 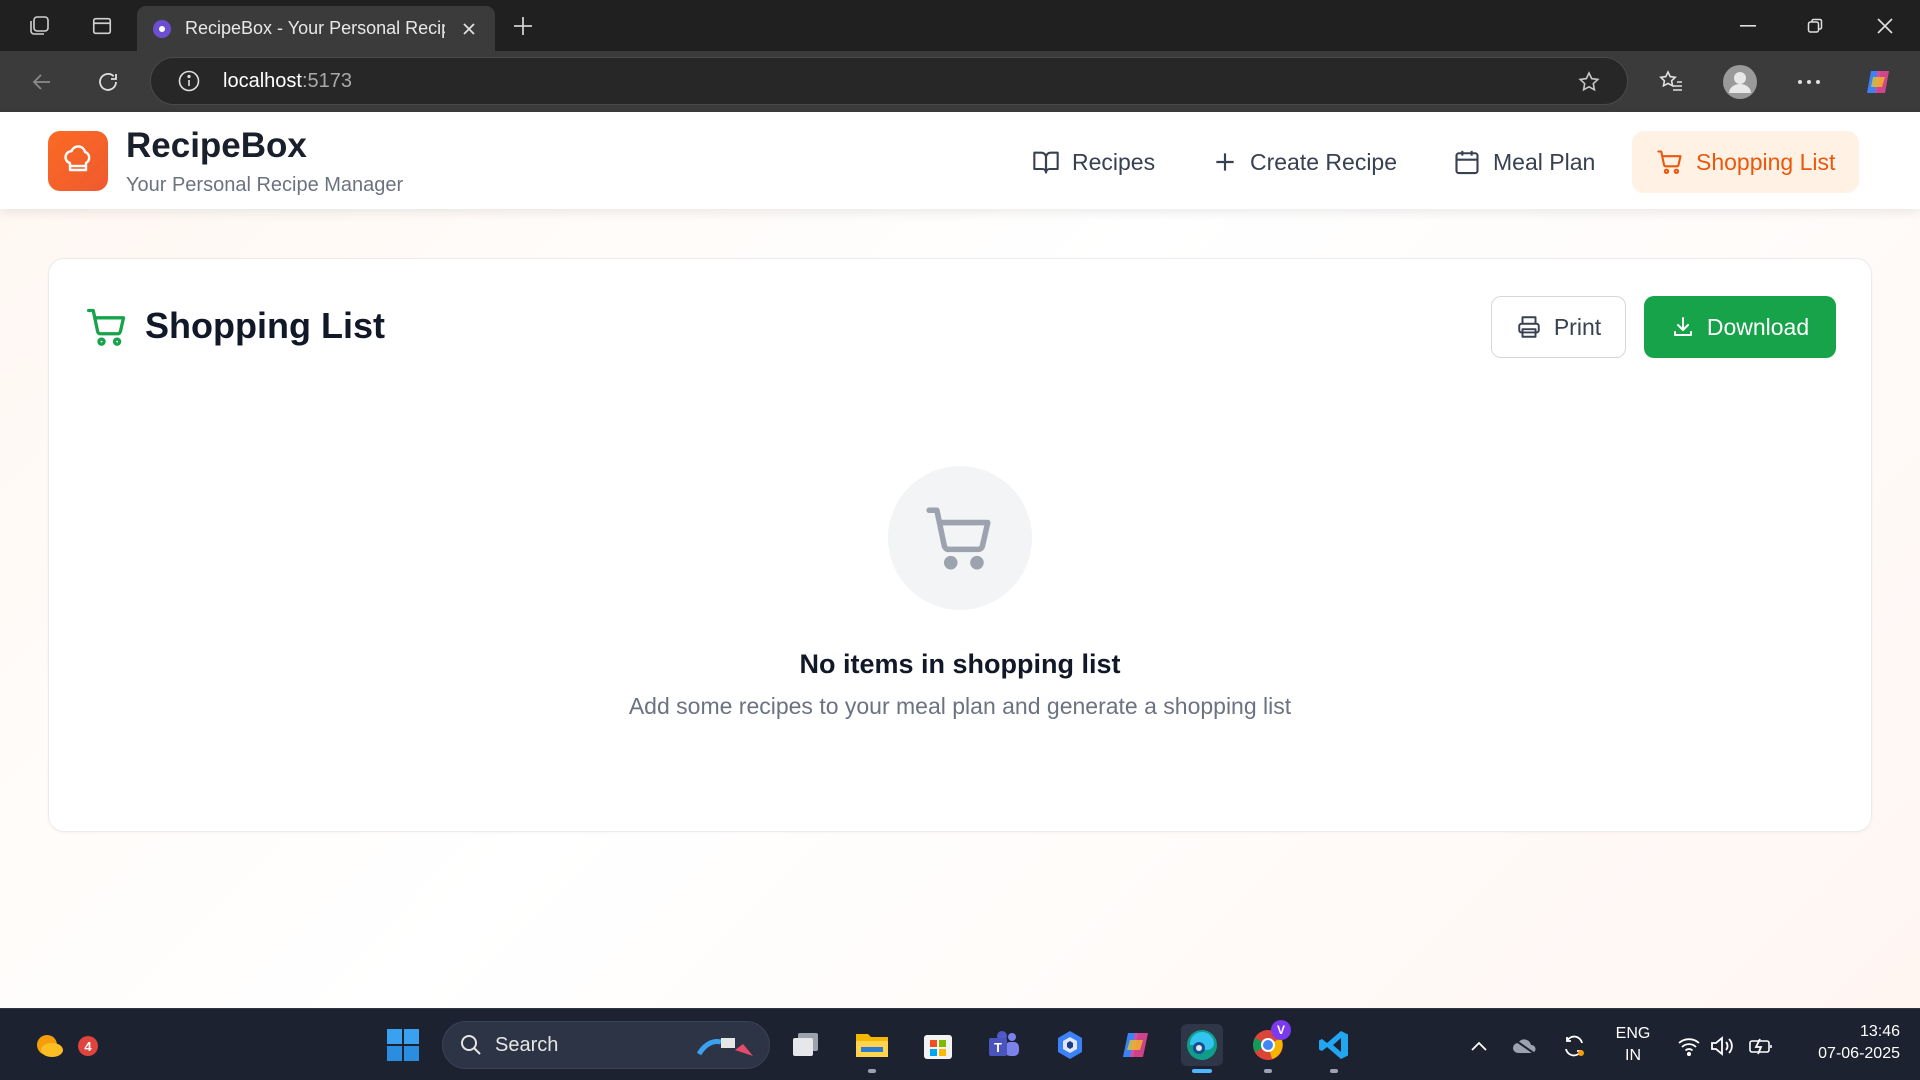 I want to click on copilot-app-icon, so click(x=1136, y=1045).